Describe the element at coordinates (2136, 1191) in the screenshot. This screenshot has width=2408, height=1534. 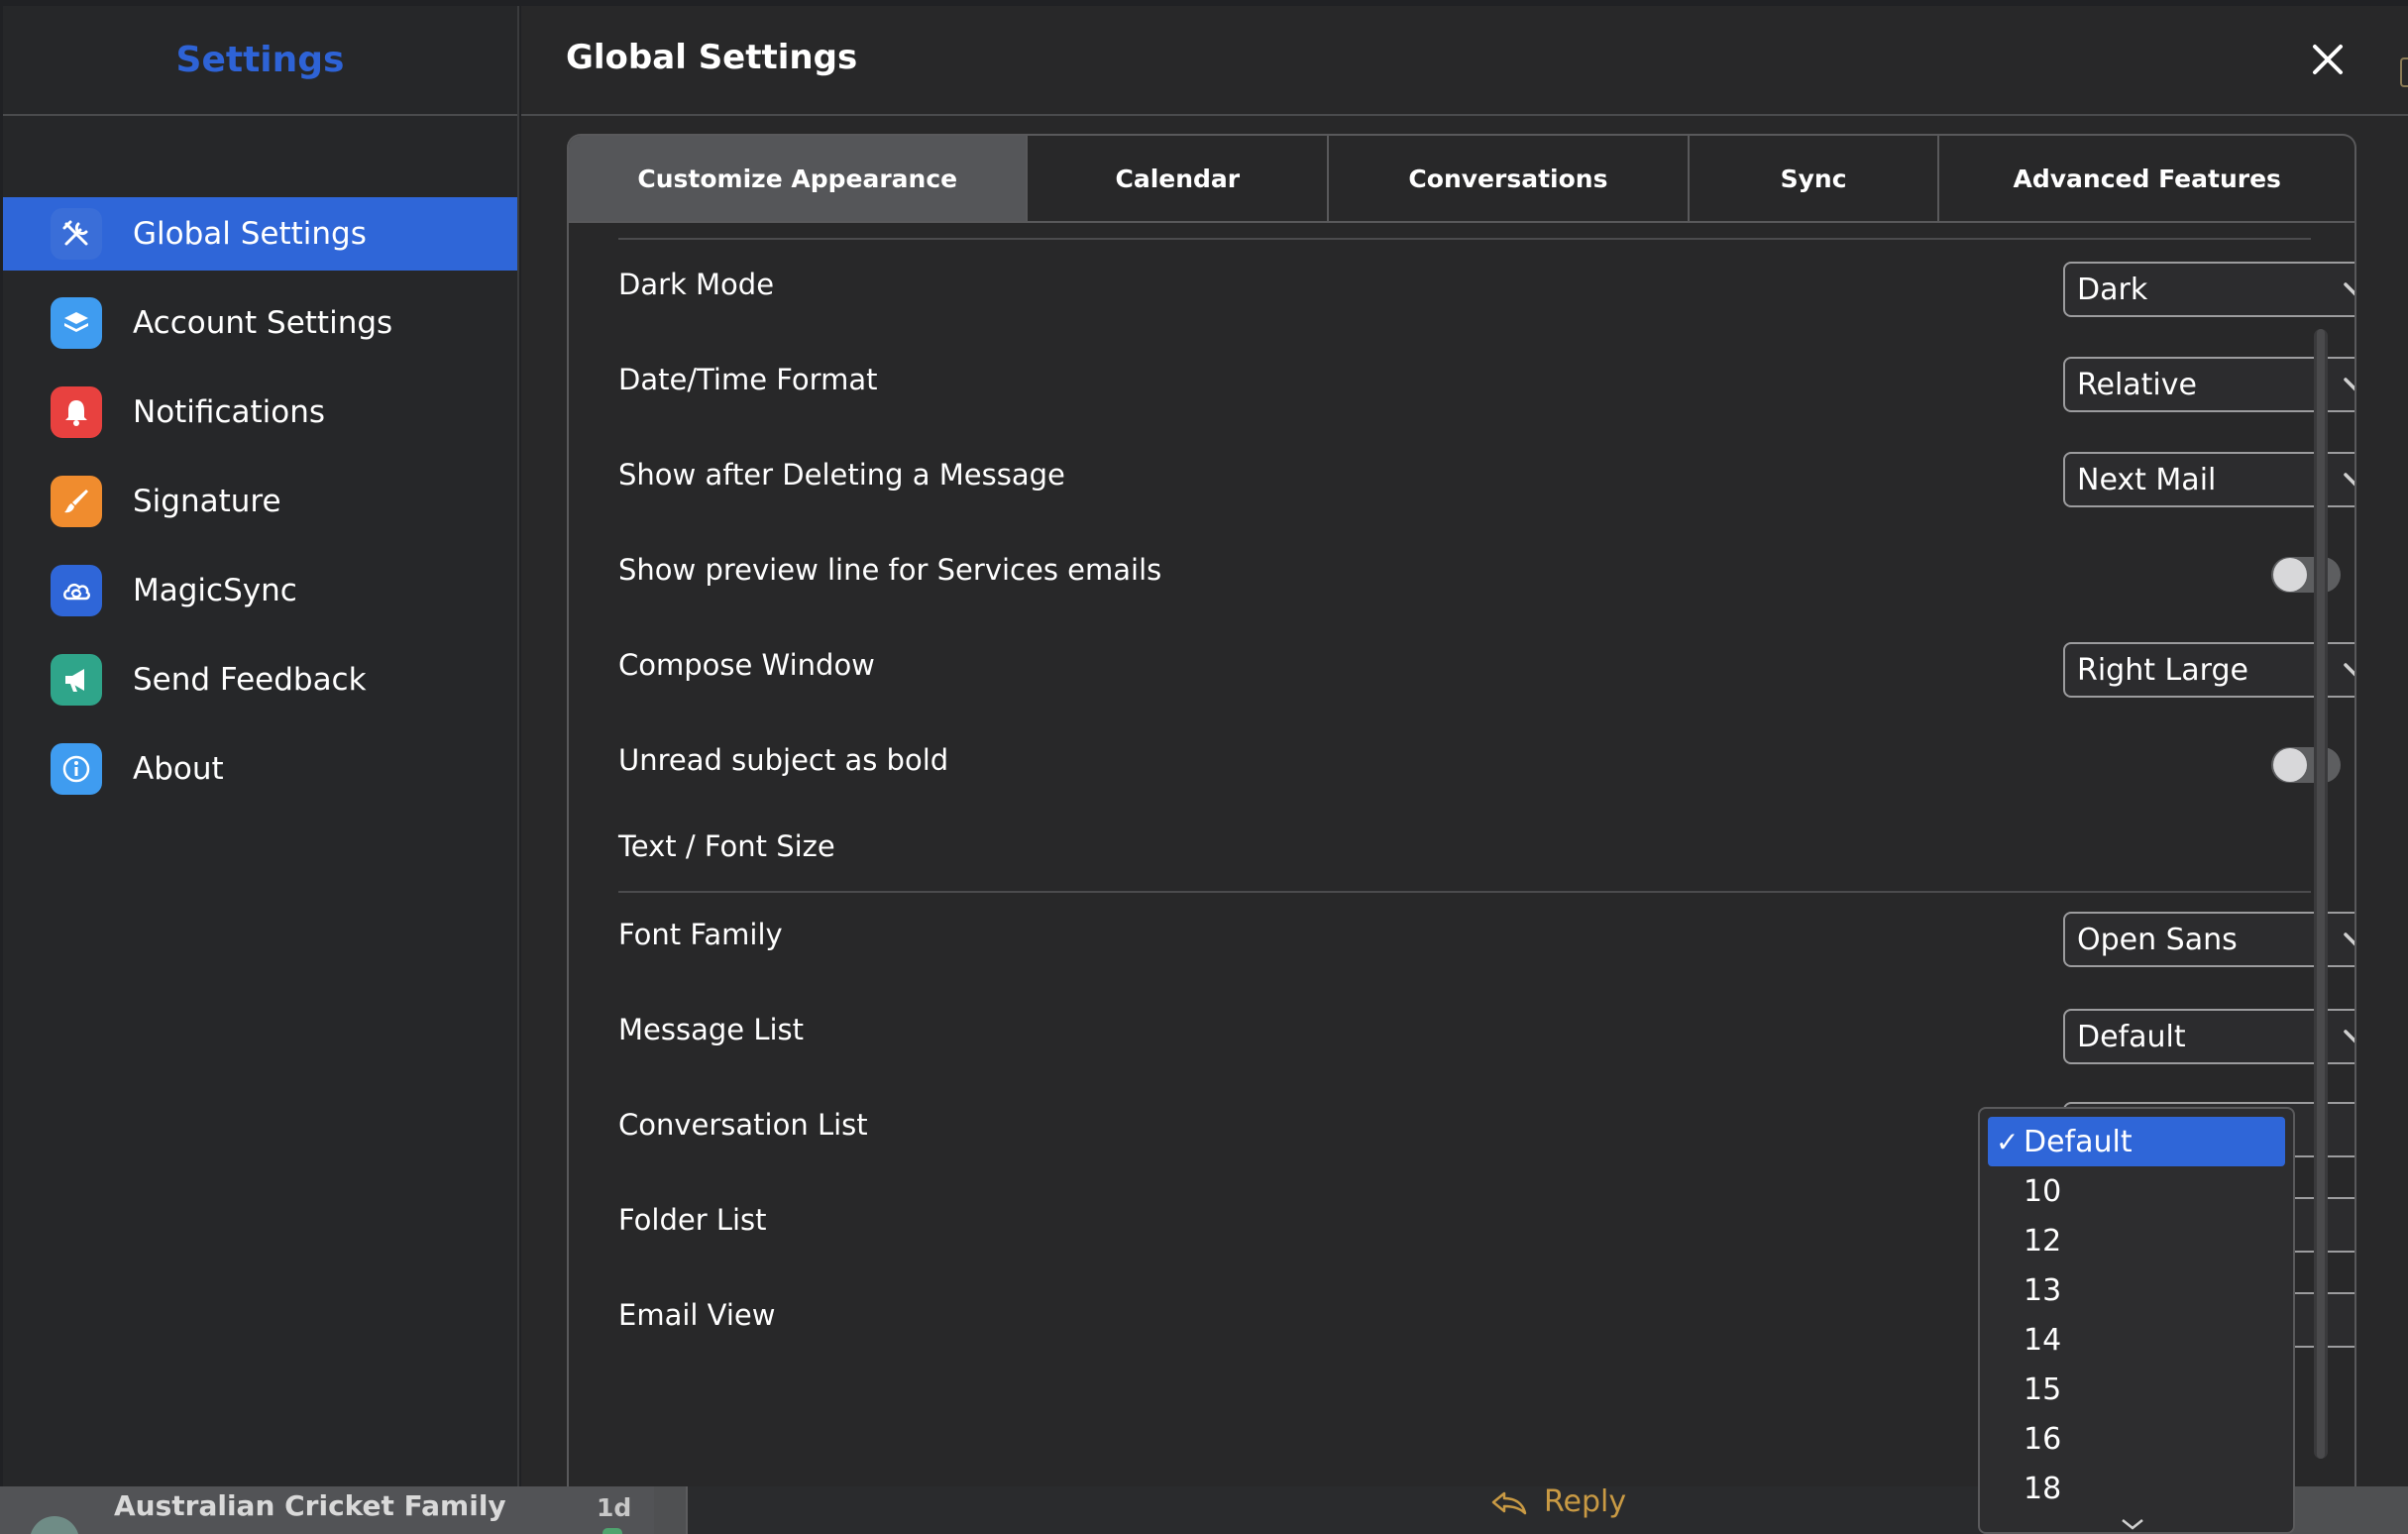
I see `dropdown-option: 10` at that location.